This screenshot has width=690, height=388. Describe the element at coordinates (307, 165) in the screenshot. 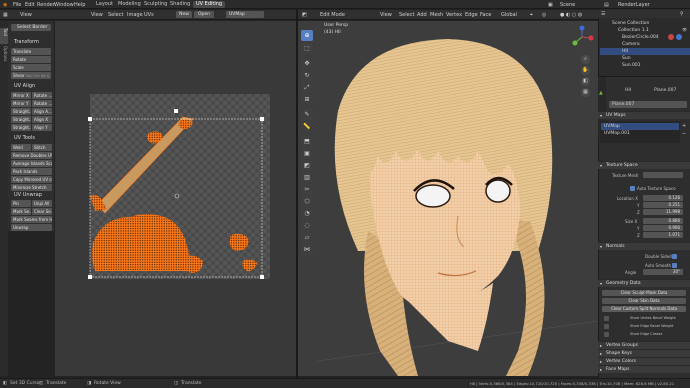

I see `bevel-icon: ◩` at that location.